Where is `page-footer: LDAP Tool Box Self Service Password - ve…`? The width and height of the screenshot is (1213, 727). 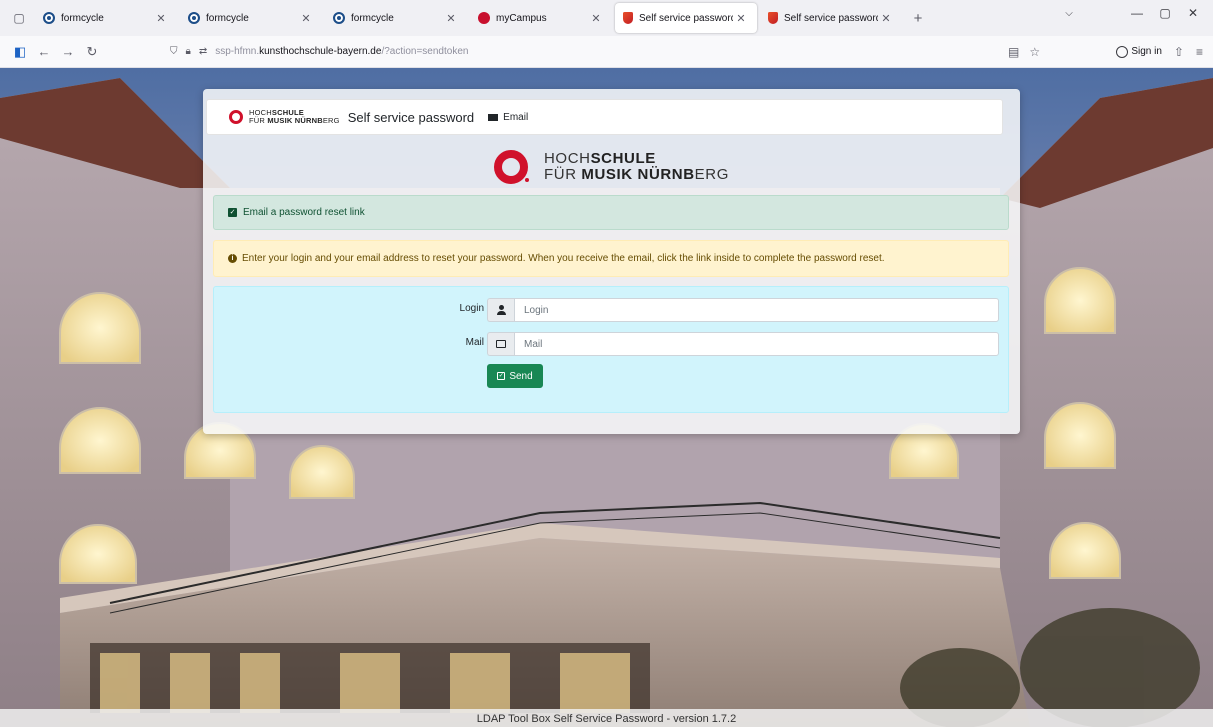
page-footer: LDAP Tool Box Self Service Password - ve… is located at coordinates (606, 718).